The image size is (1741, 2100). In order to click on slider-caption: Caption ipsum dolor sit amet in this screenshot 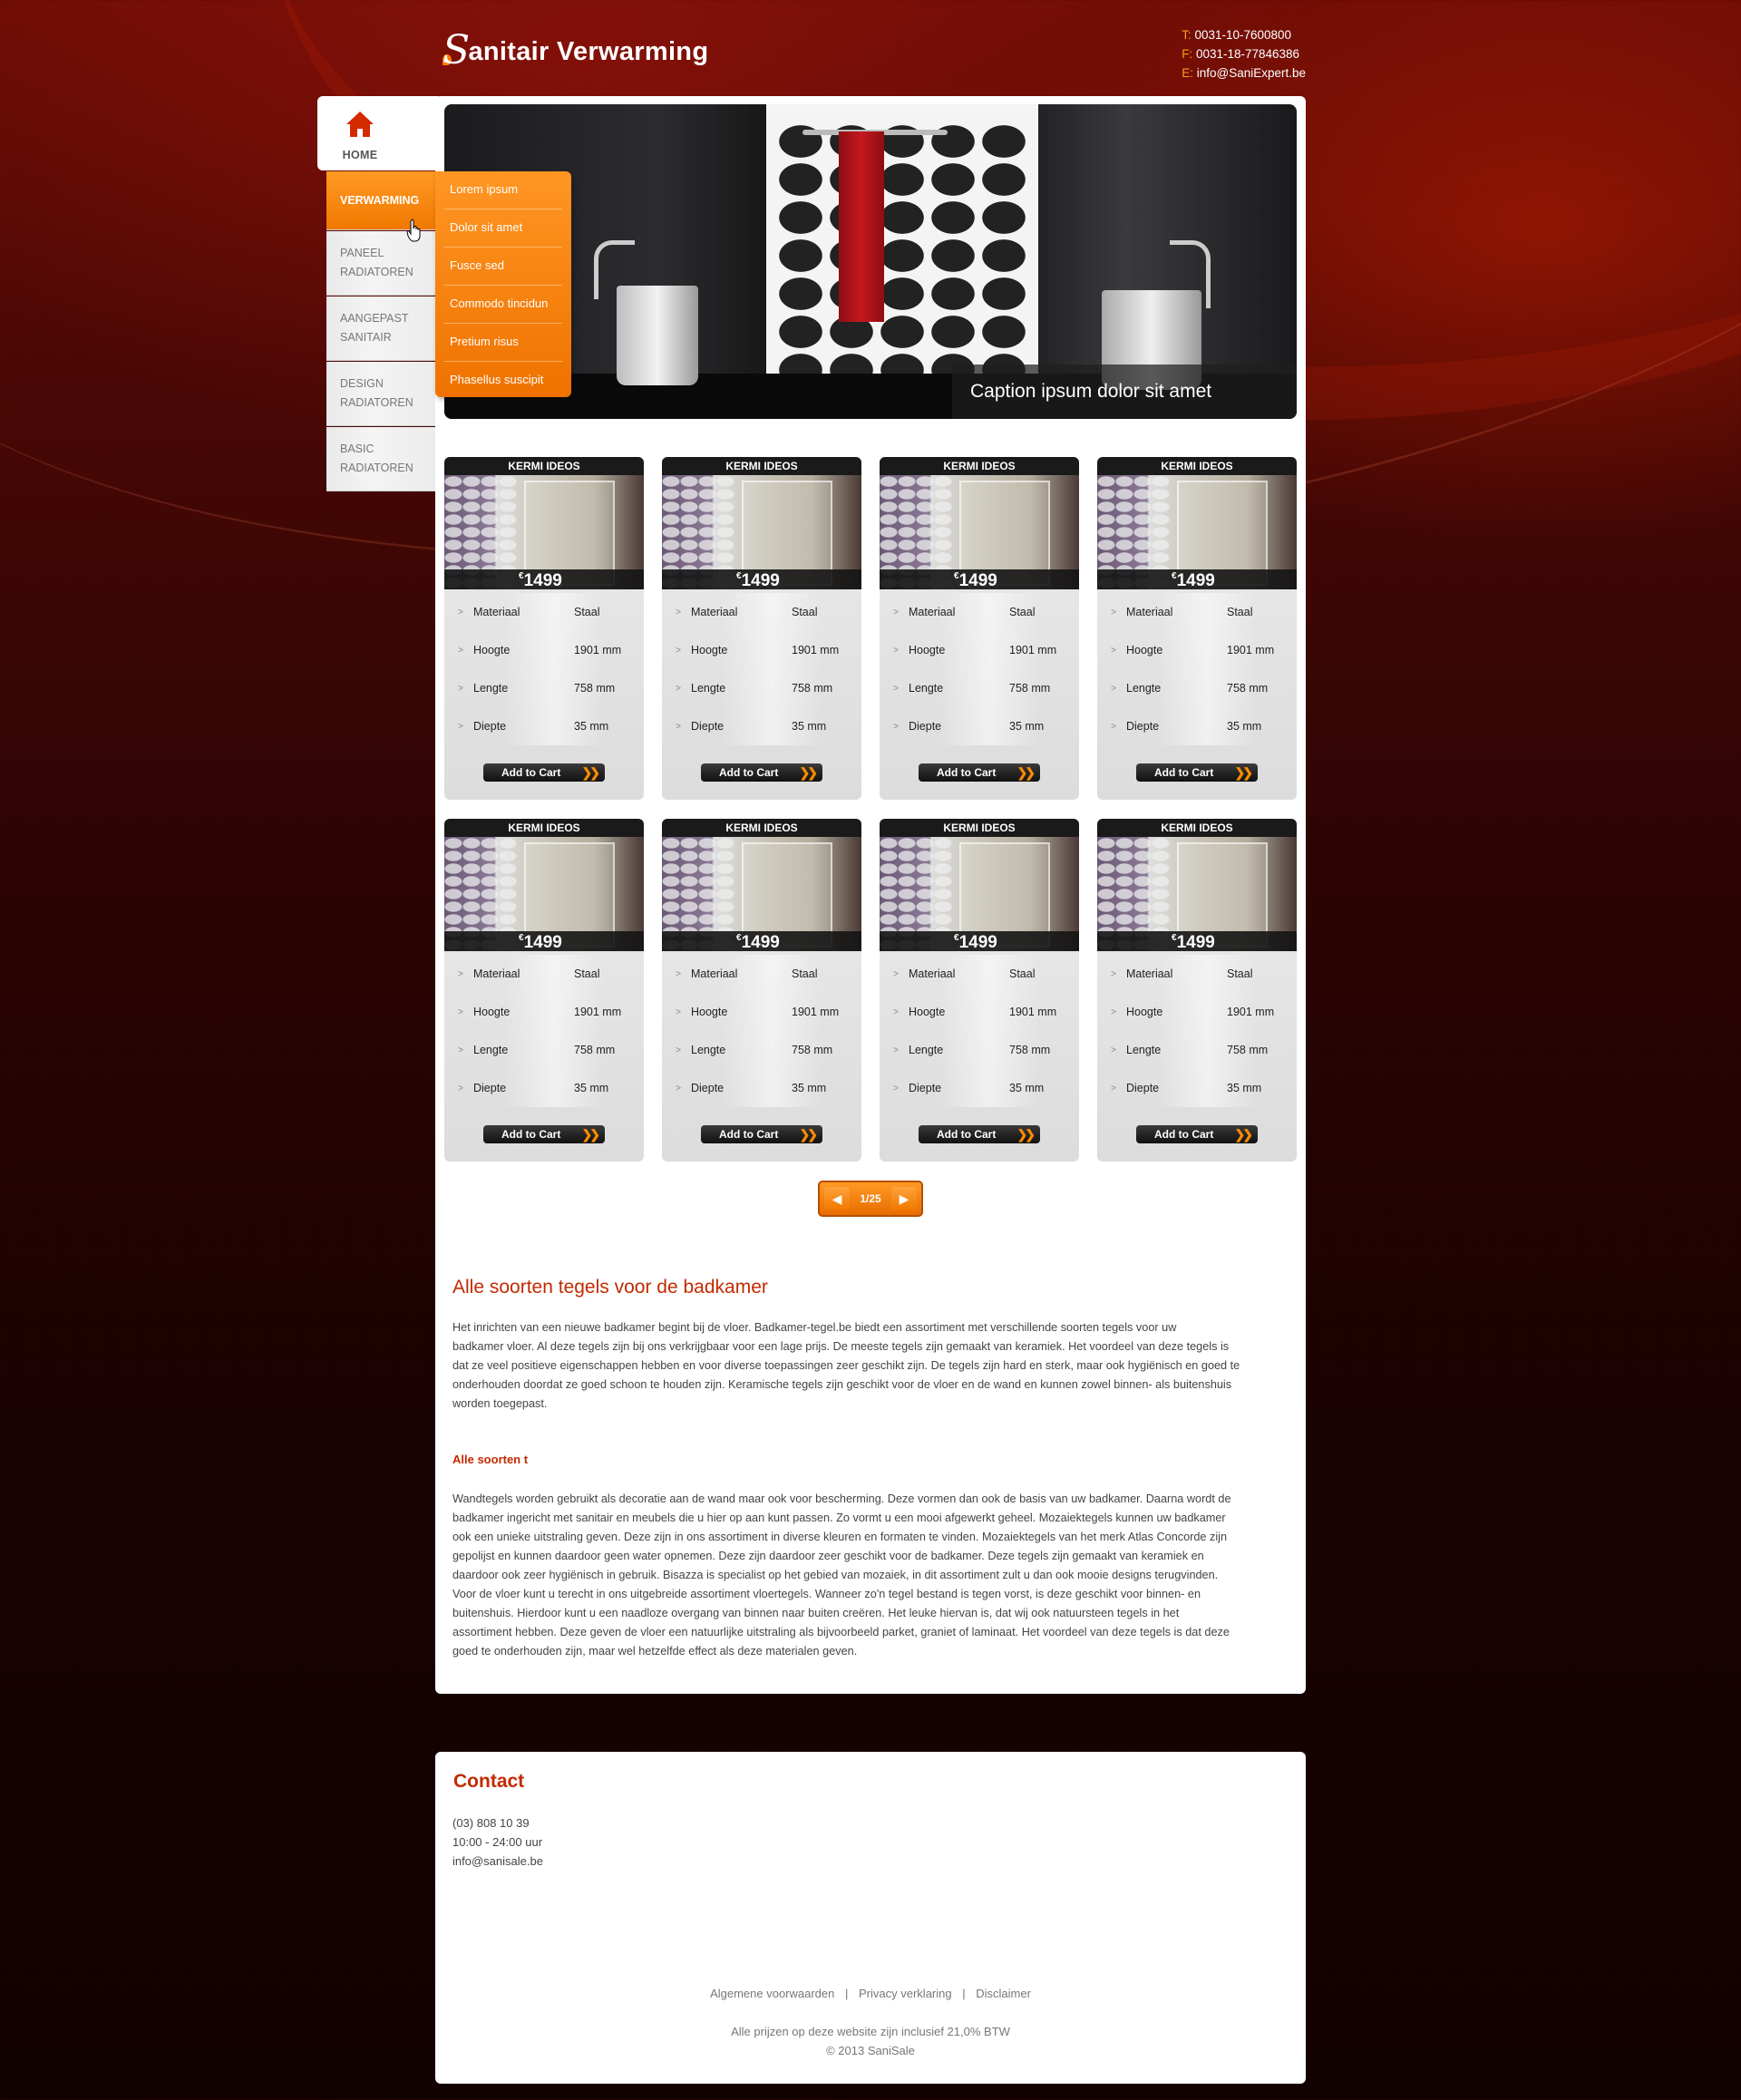, I will do `click(1124, 392)`.